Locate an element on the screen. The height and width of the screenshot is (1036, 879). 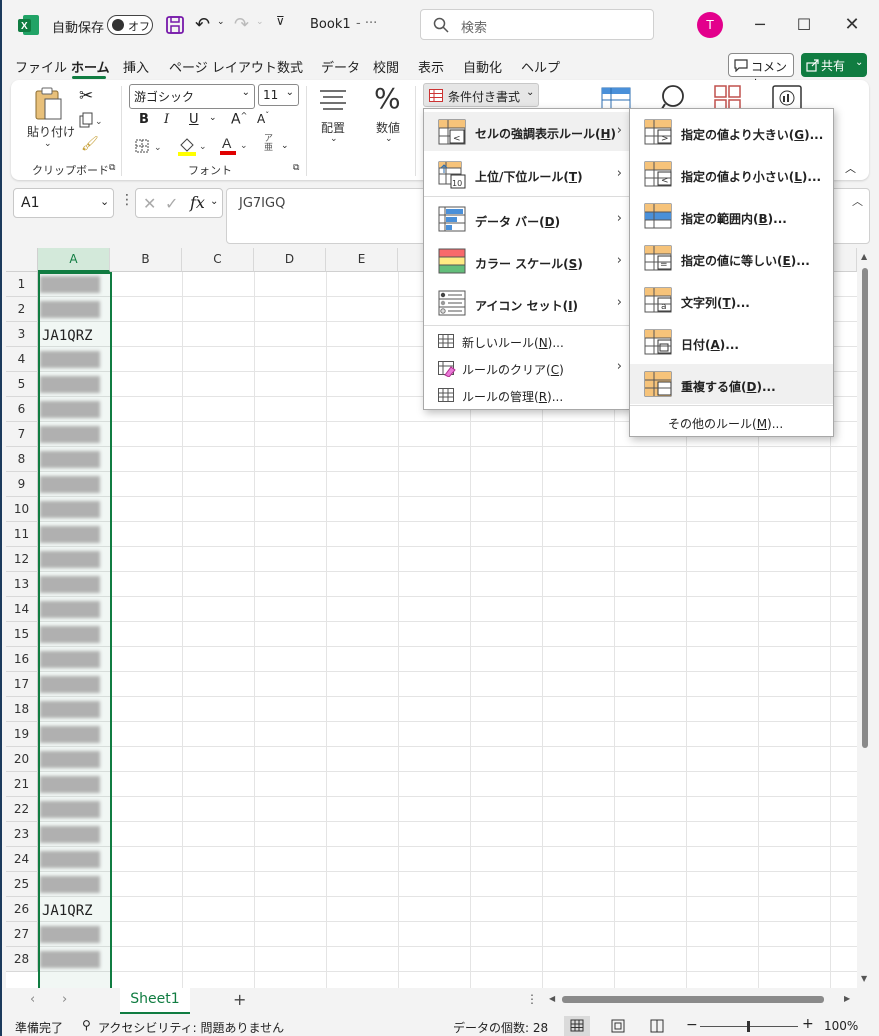
row-header: 2 is located at coordinates (22, 309).